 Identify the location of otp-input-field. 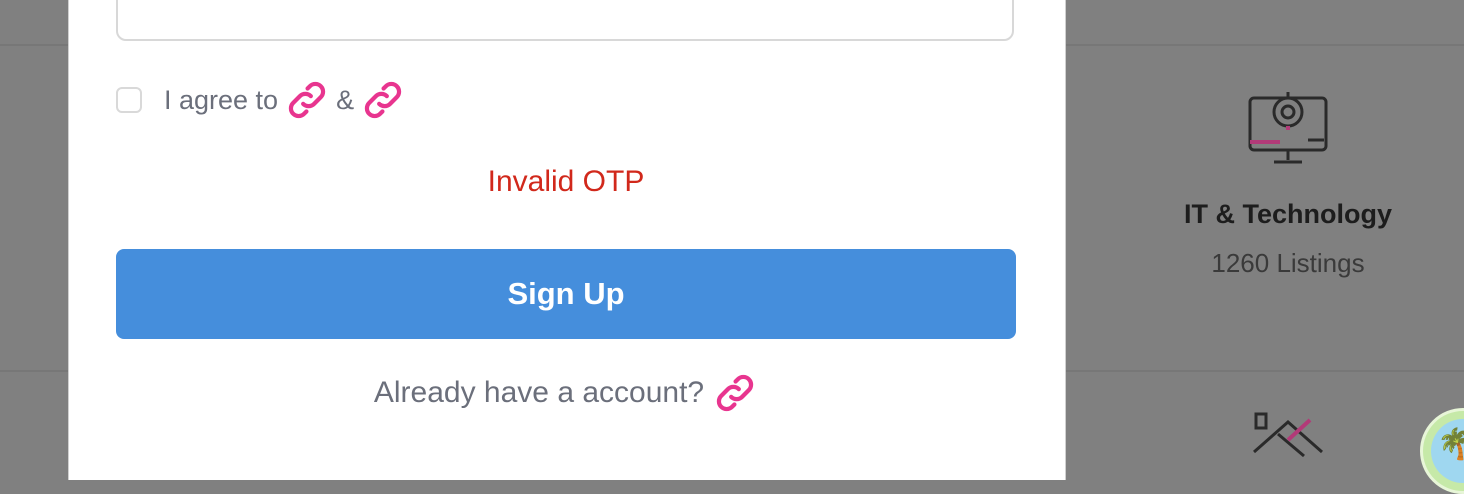
(565, 20).